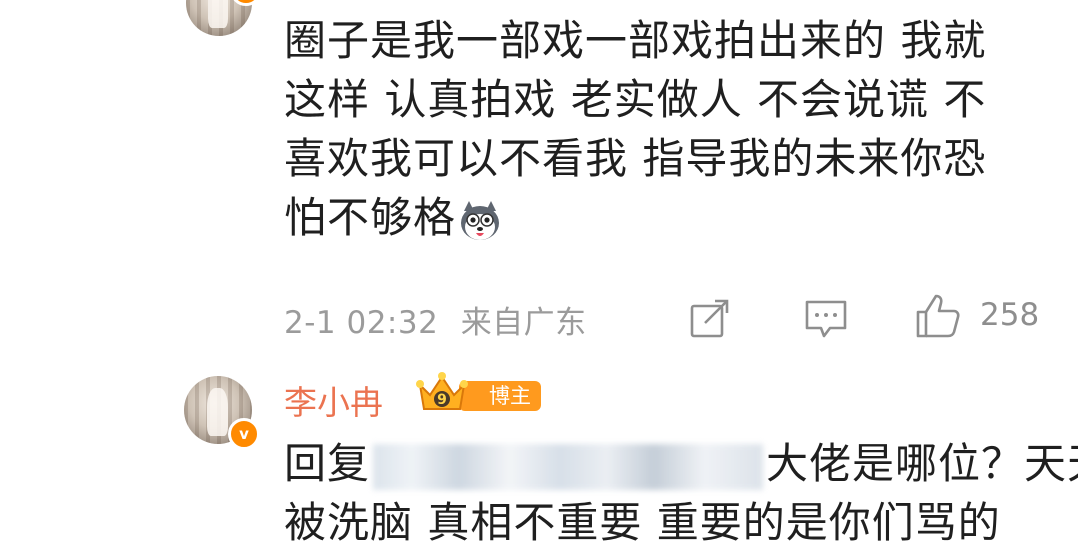 Image resolution: width=1078 pixels, height=552 pixels. I want to click on commenter-avatar: v, so click(224, 18).